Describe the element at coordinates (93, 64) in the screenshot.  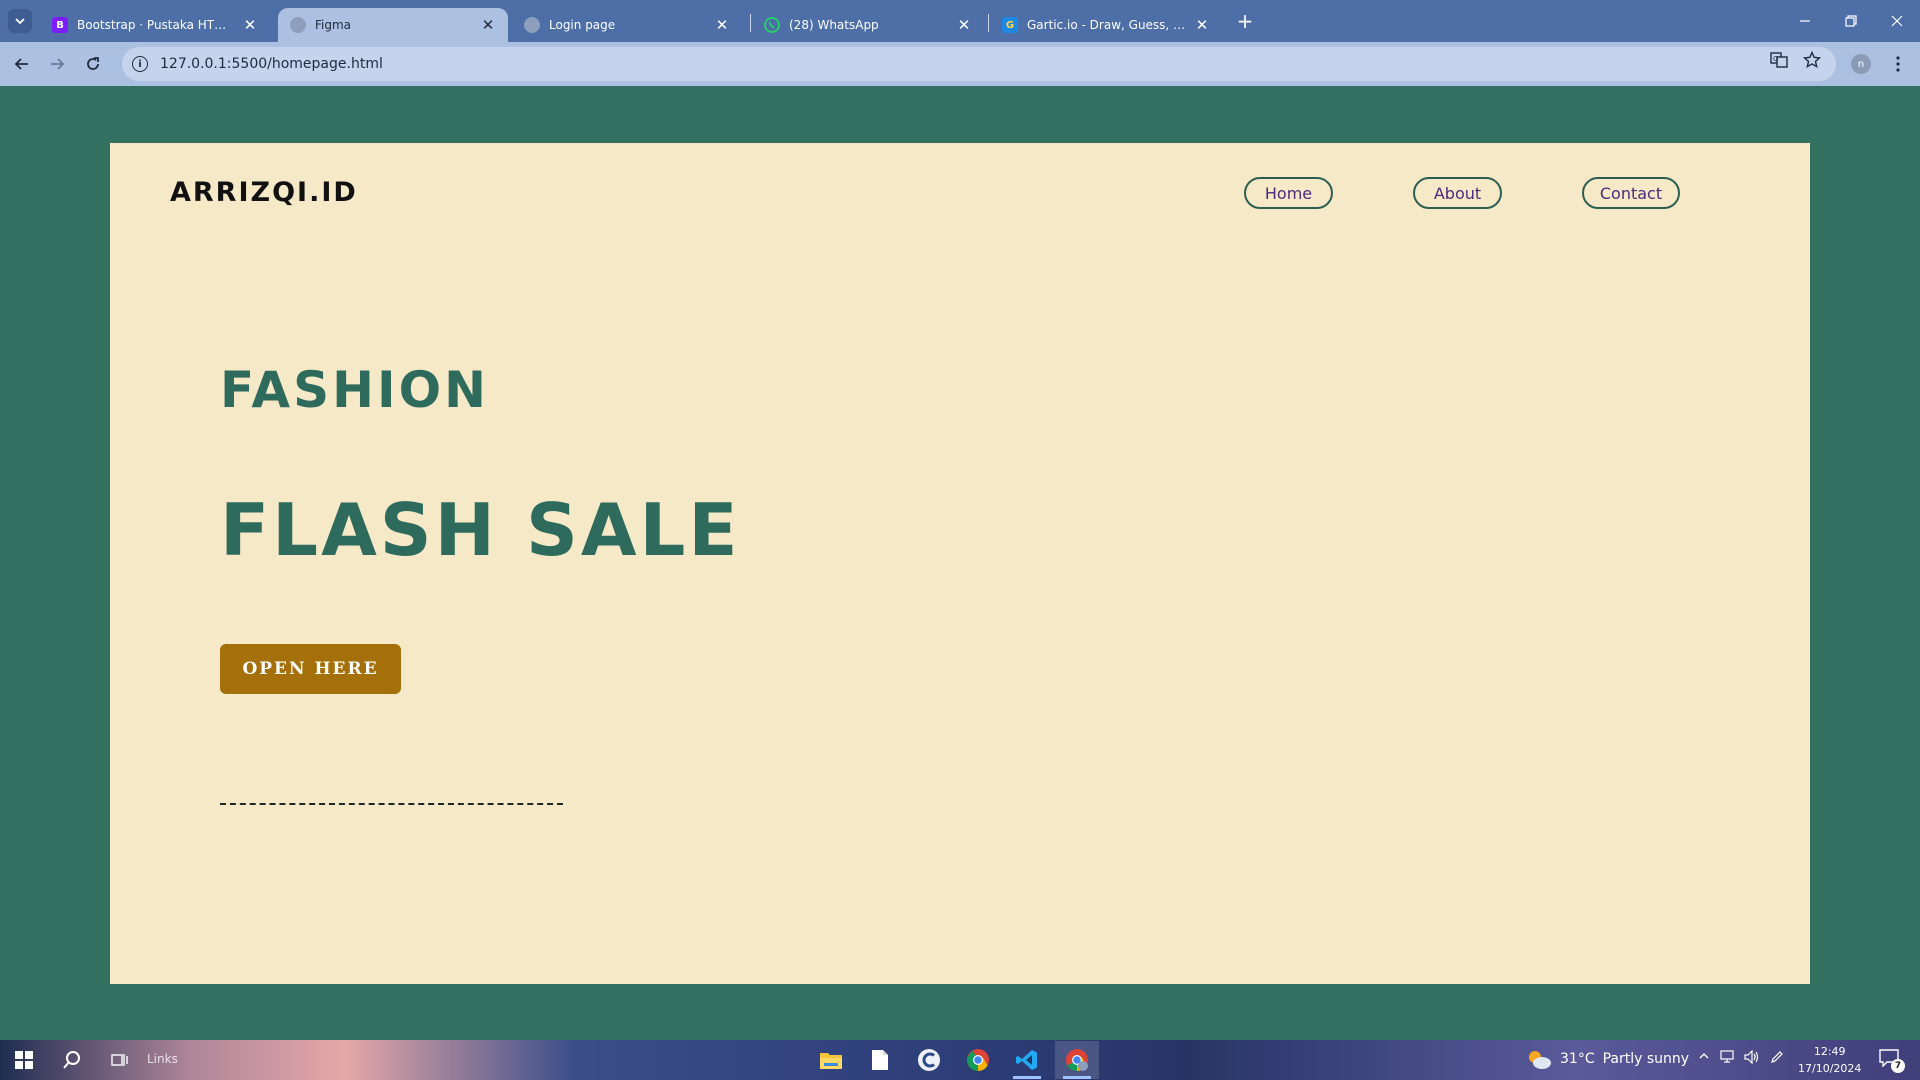
I see `reload-icon` at that location.